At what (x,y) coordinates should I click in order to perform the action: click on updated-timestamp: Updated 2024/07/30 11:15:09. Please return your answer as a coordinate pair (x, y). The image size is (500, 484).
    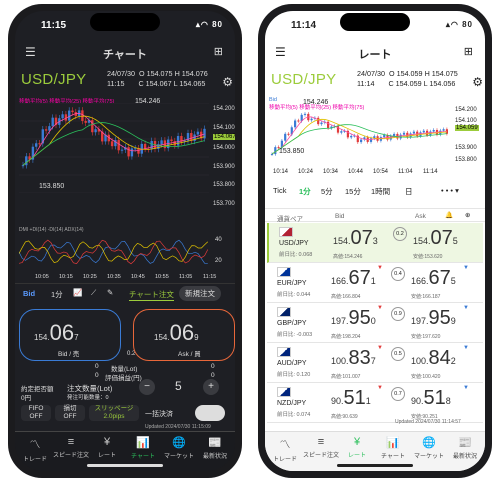
    Looking at the image, I should click on (178, 427).